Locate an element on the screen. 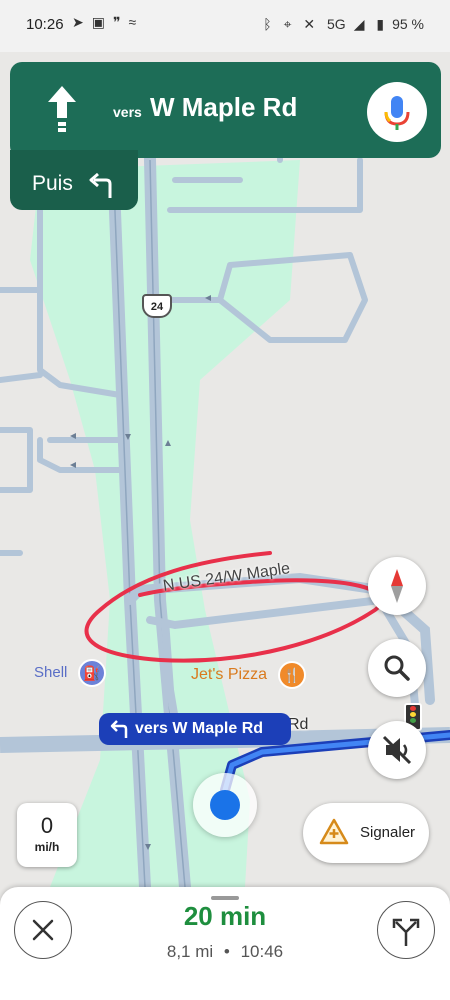  microphone-icon is located at coordinates (397, 113).